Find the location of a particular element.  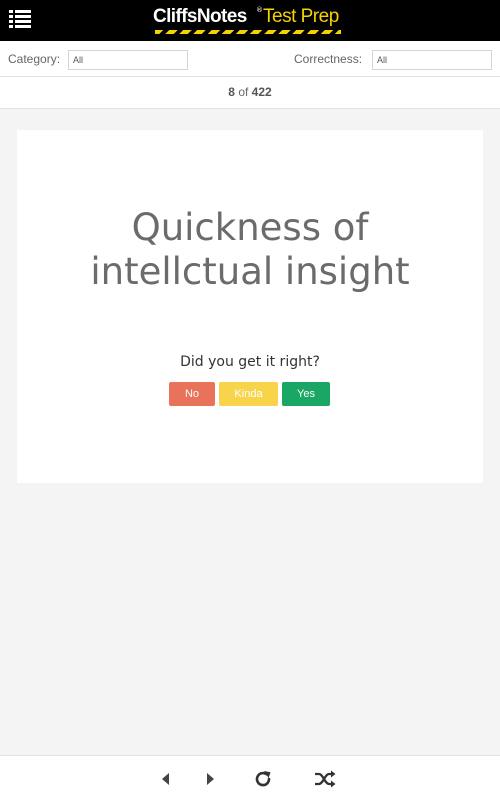

previous-icon is located at coordinates (165, 779).